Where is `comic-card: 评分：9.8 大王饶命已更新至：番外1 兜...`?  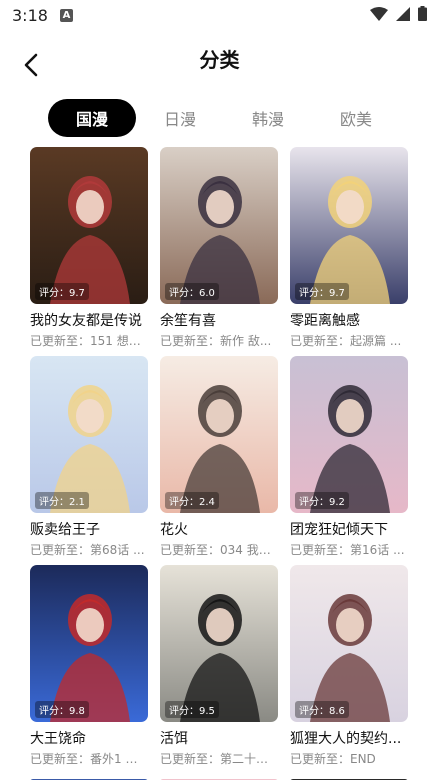 comic-card: 评分：9.8 大王饶命已更新至：番外1 兜... is located at coordinates (89, 666).